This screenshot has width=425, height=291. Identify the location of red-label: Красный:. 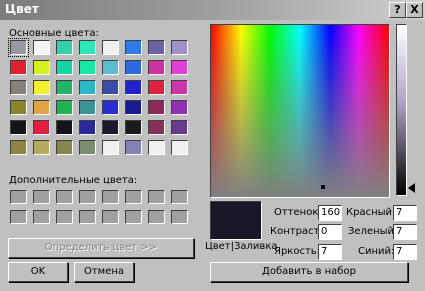
(371, 212).